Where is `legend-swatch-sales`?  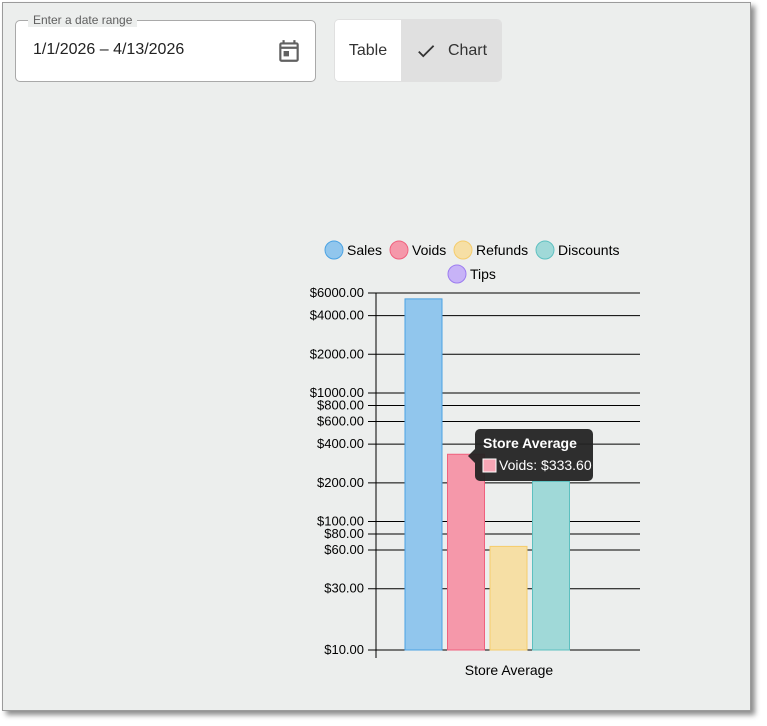 legend-swatch-sales is located at coordinates (334, 250).